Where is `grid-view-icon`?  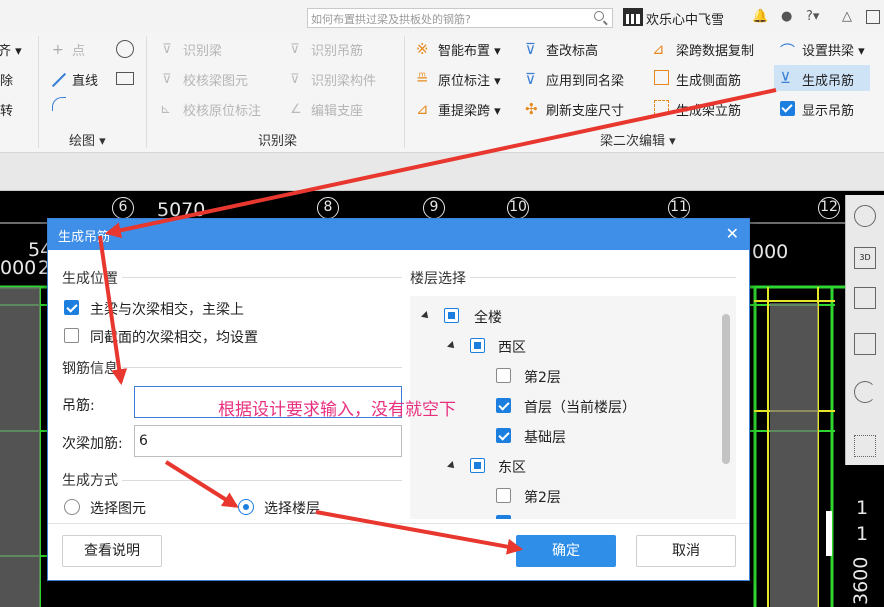
grid-view-icon is located at coordinates (865, 446).